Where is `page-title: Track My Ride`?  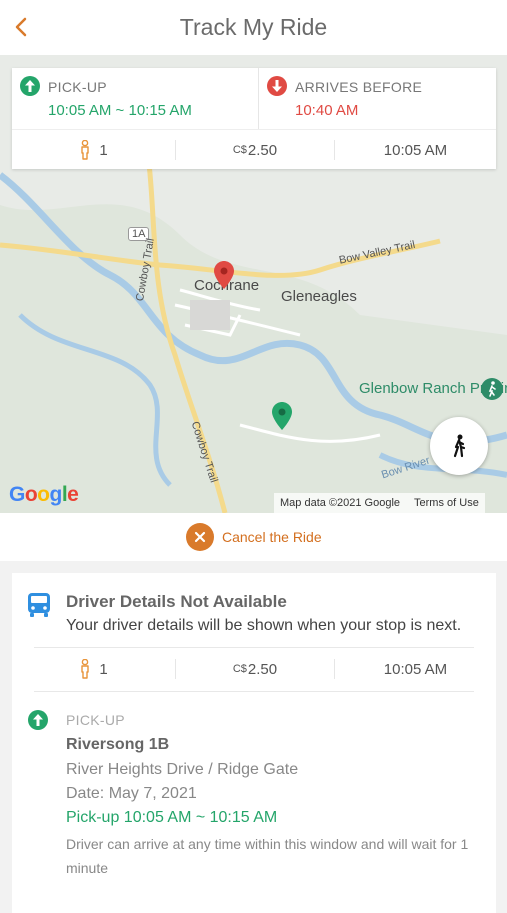
page-title: Track My Ride is located at coordinates (253, 27).